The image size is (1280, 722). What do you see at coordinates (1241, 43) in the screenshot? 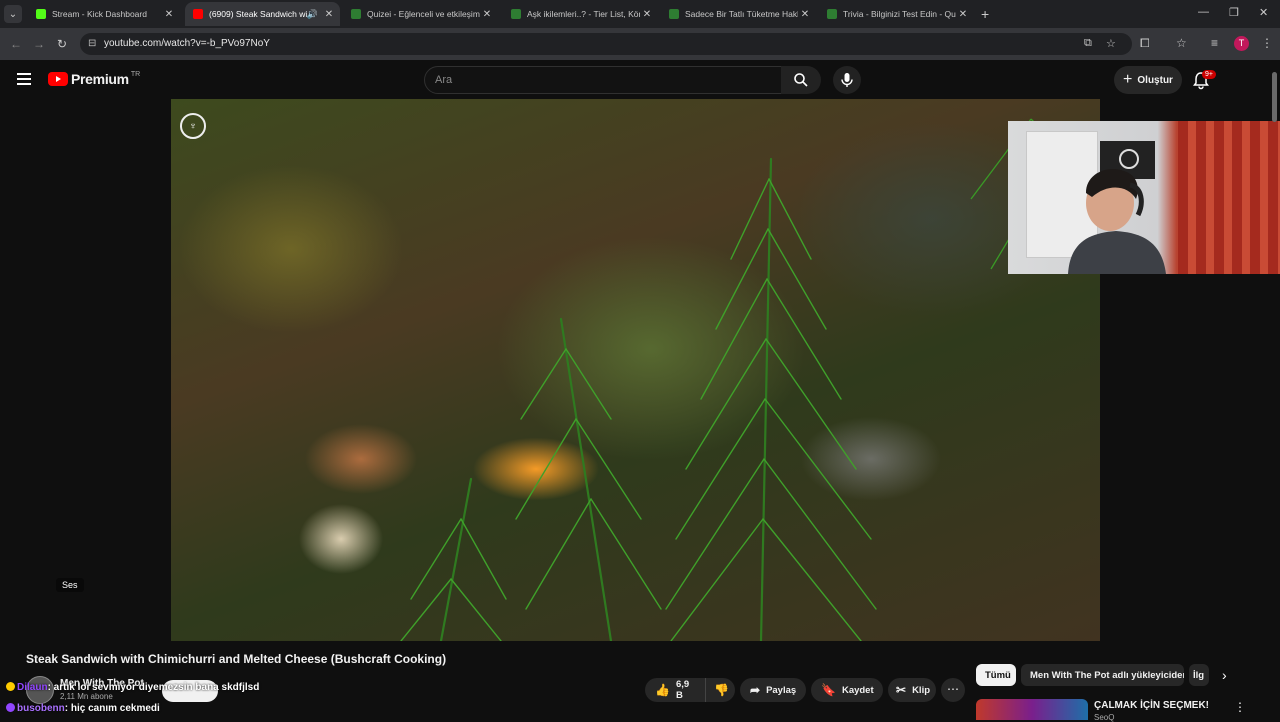
I see `profile-avatar: T` at bounding box center [1241, 43].